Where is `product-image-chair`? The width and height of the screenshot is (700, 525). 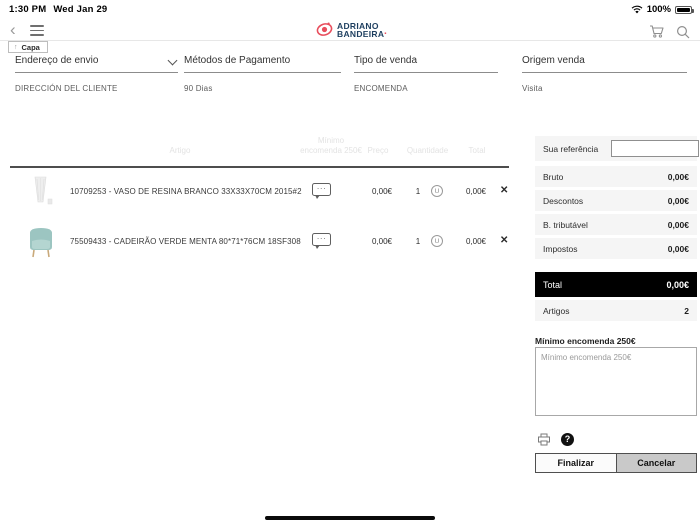 product-image-chair is located at coordinates (41, 243).